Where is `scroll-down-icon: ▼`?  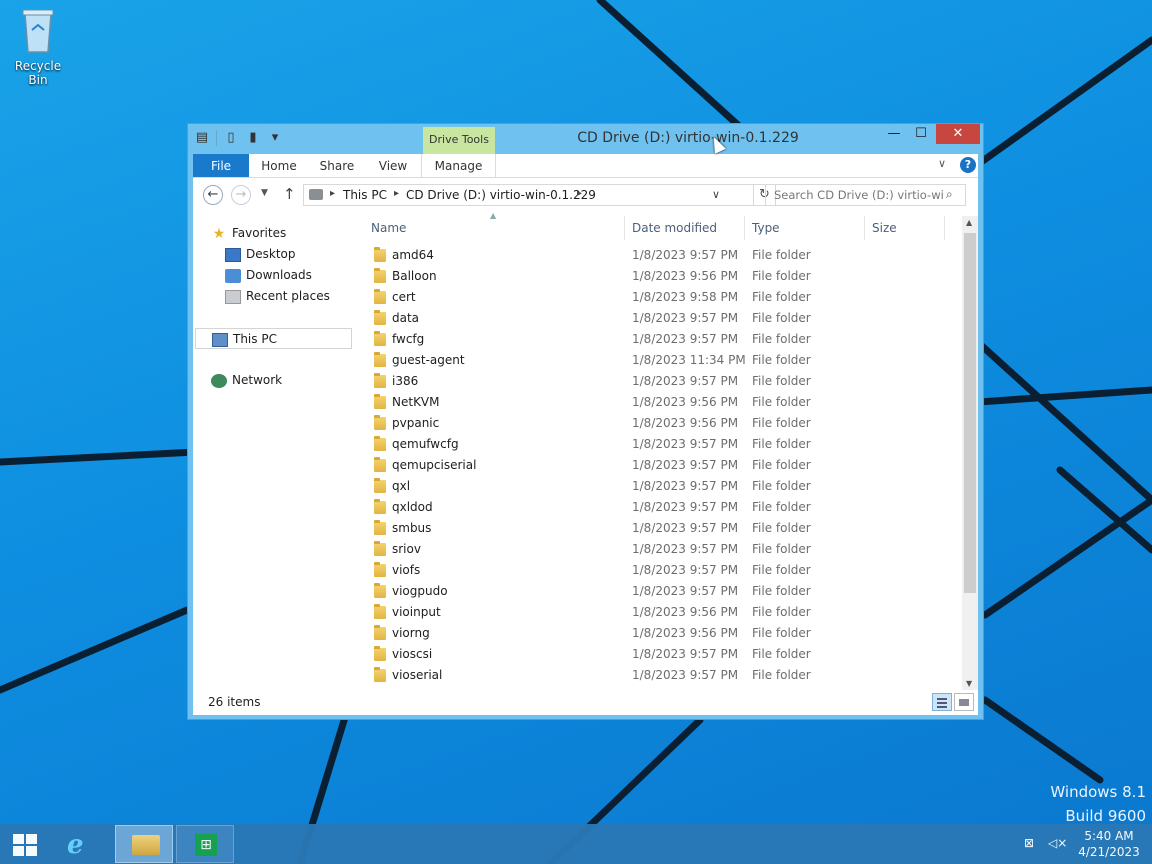 scroll-down-icon: ▼ is located at coordinates (969, 683).